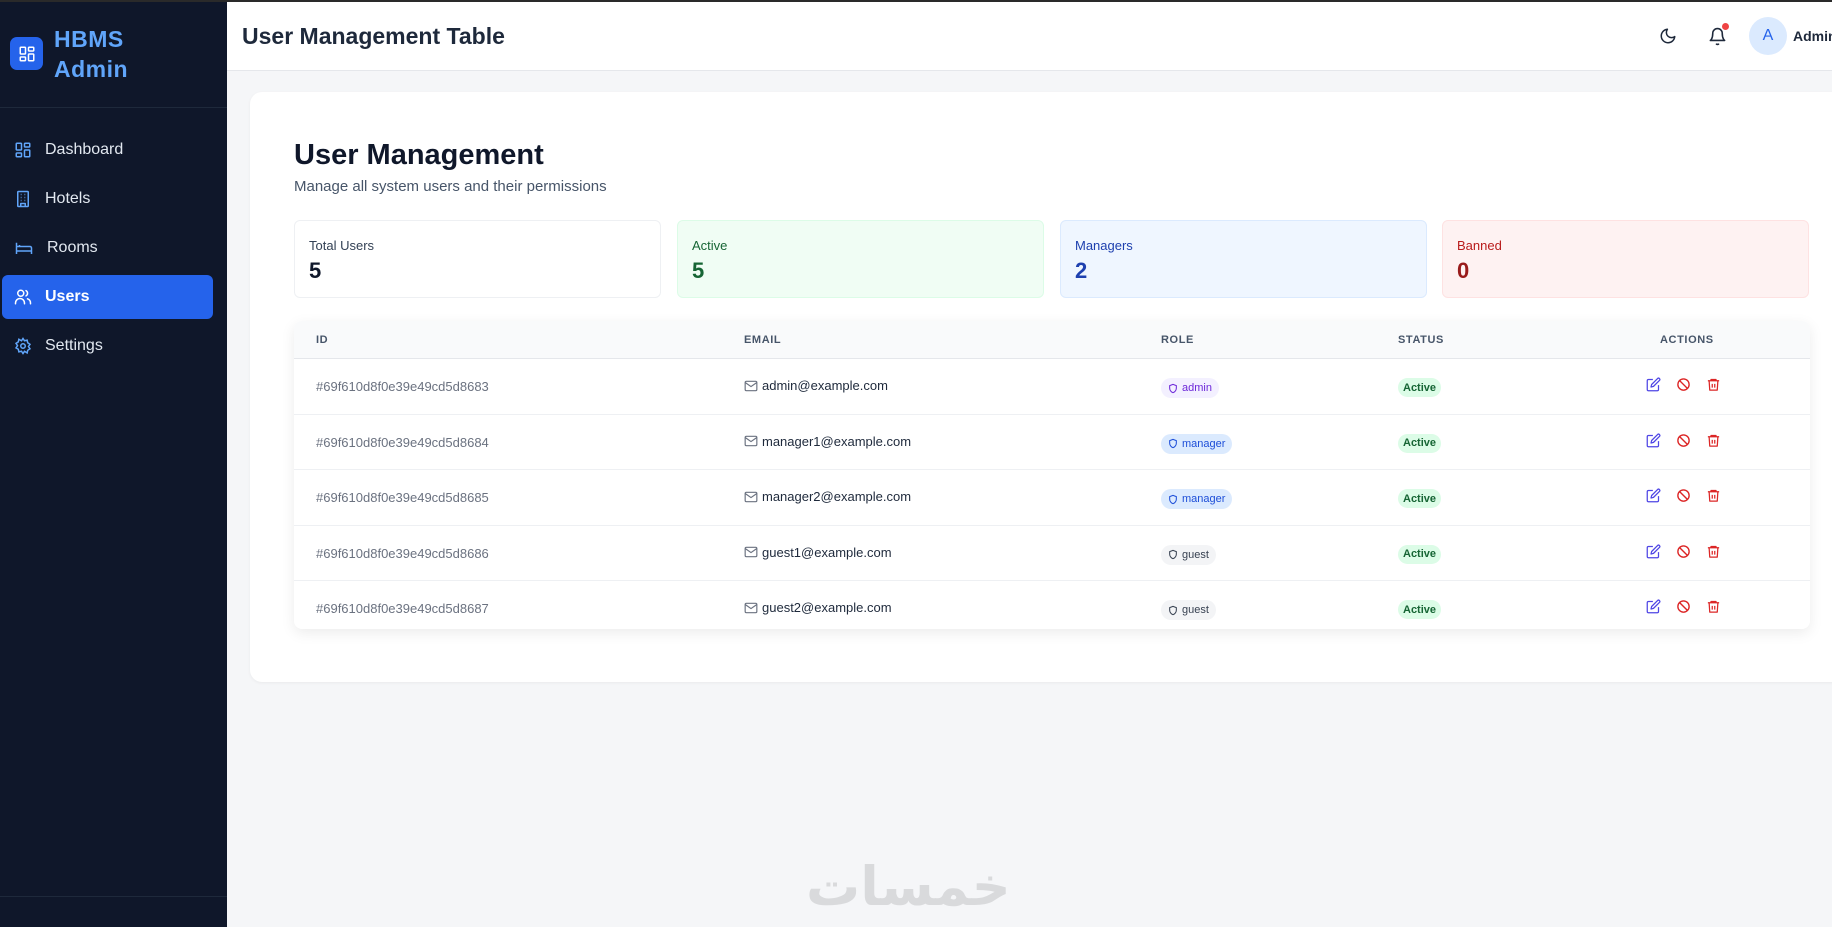  Describe the element at coordinates (91, 68) in the screenshot. I see `brand-name-line2: Admin` at that location.